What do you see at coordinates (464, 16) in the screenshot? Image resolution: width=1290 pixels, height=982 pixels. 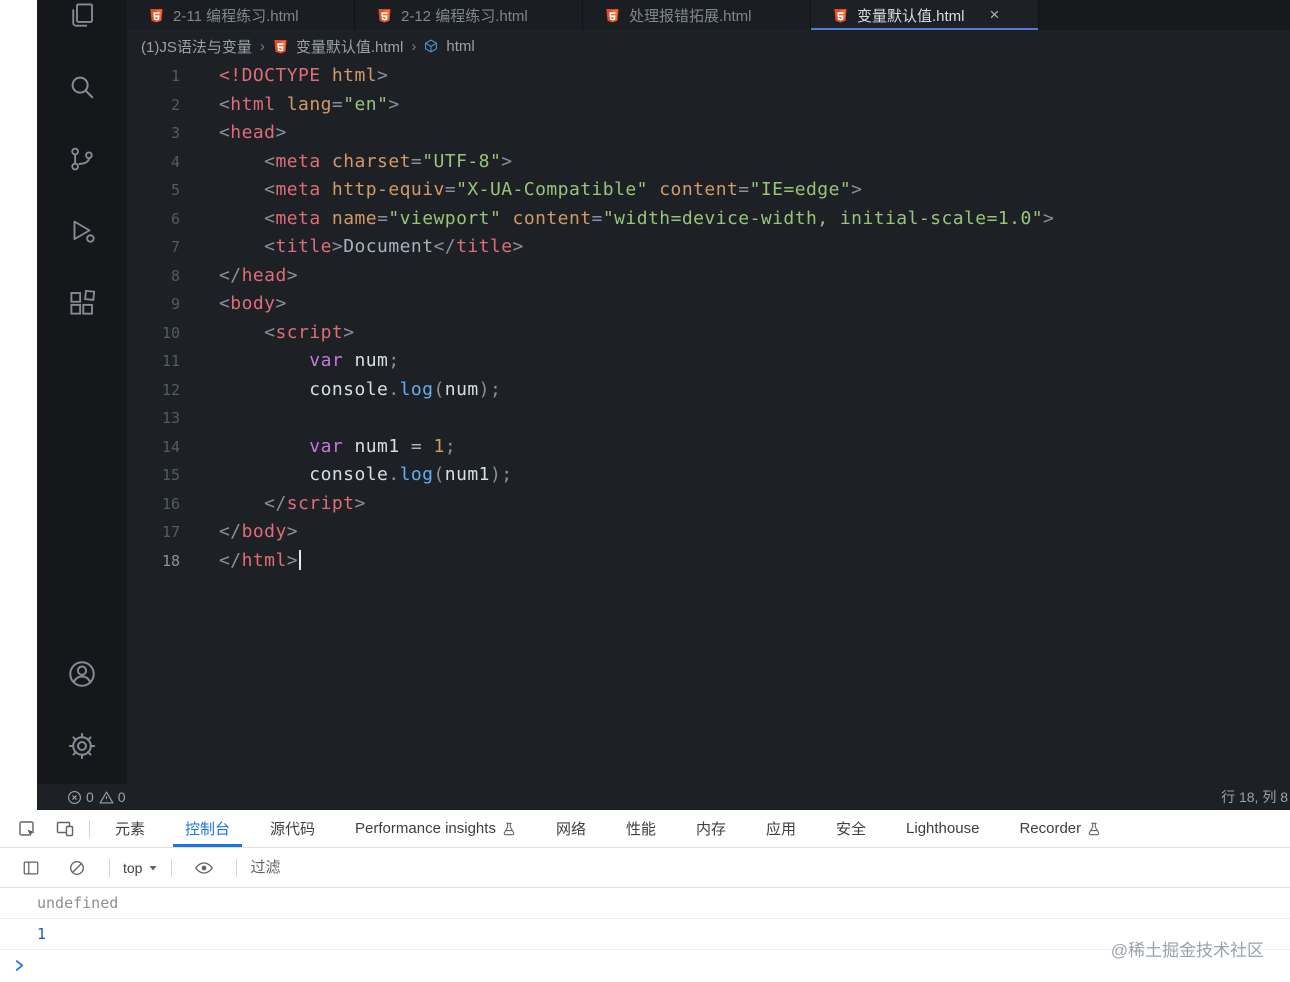 I see `tab-label: 2-12 编程练习.html` at bounding box center [464, 16].